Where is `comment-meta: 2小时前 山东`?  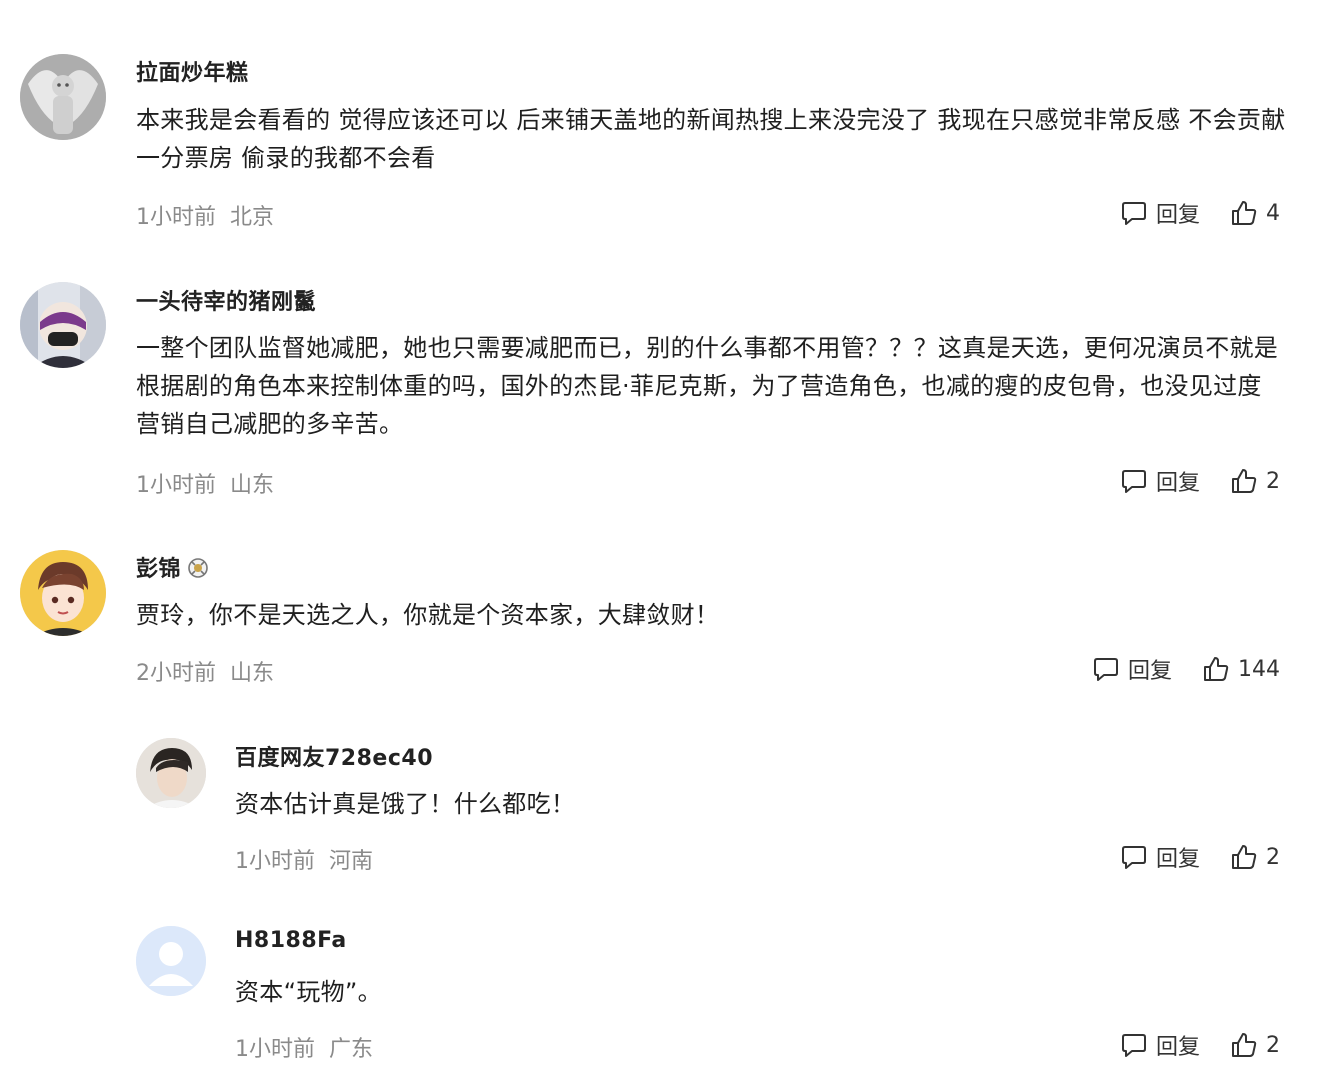 comment-meta: 2小时前 山东 is located at coordinates (205, 671).